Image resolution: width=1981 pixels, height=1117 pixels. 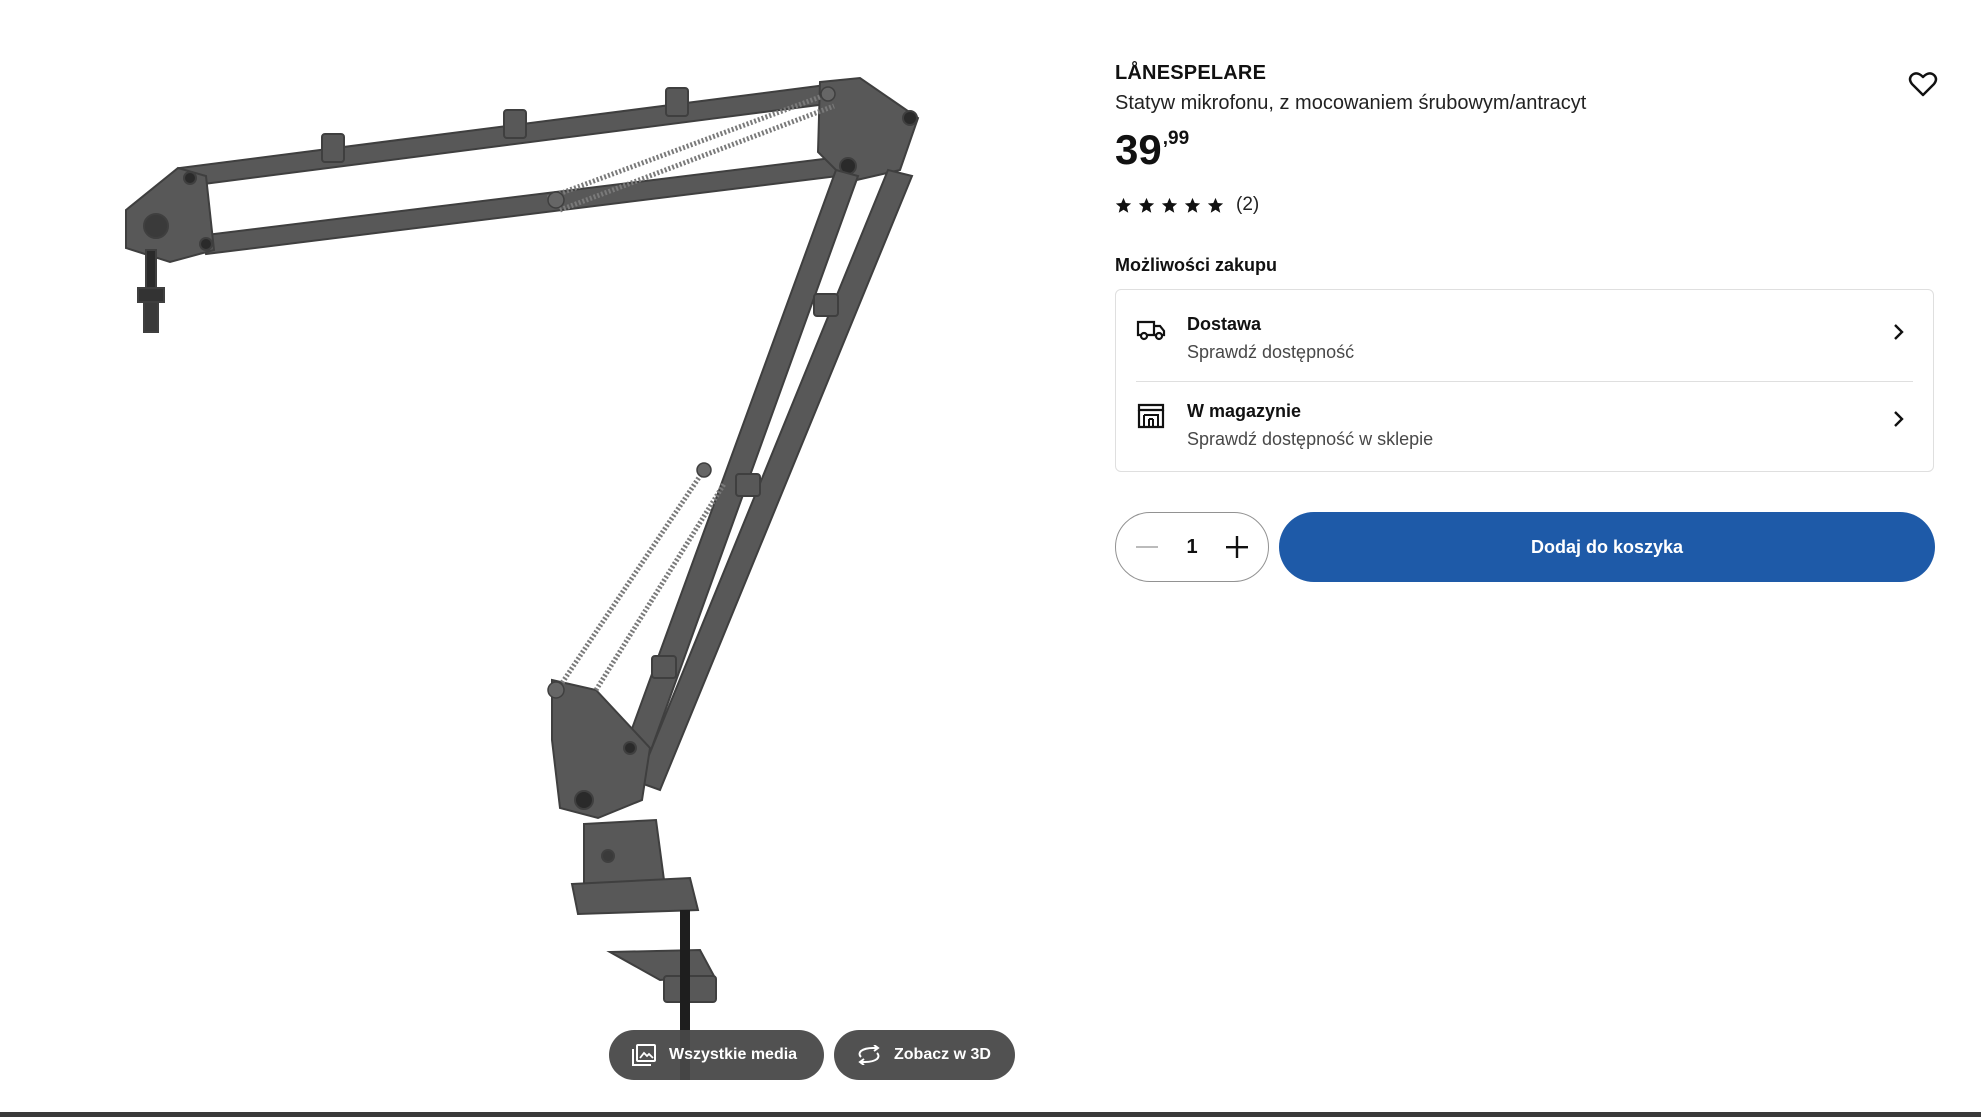 What do you see at coordinates (1196, 265) in the screenshot?
I see `purchase-options-title: Możliwości zakupu` at bounding box center [1196, 265].